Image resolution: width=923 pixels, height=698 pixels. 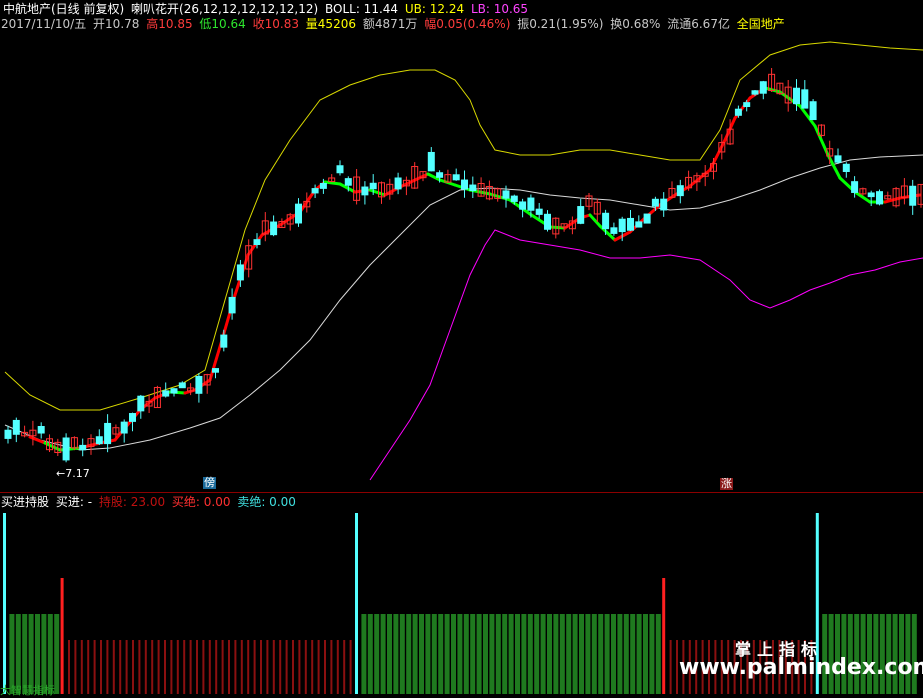 I want to click on open-label: 开10.78, so click(x=116, y=24).